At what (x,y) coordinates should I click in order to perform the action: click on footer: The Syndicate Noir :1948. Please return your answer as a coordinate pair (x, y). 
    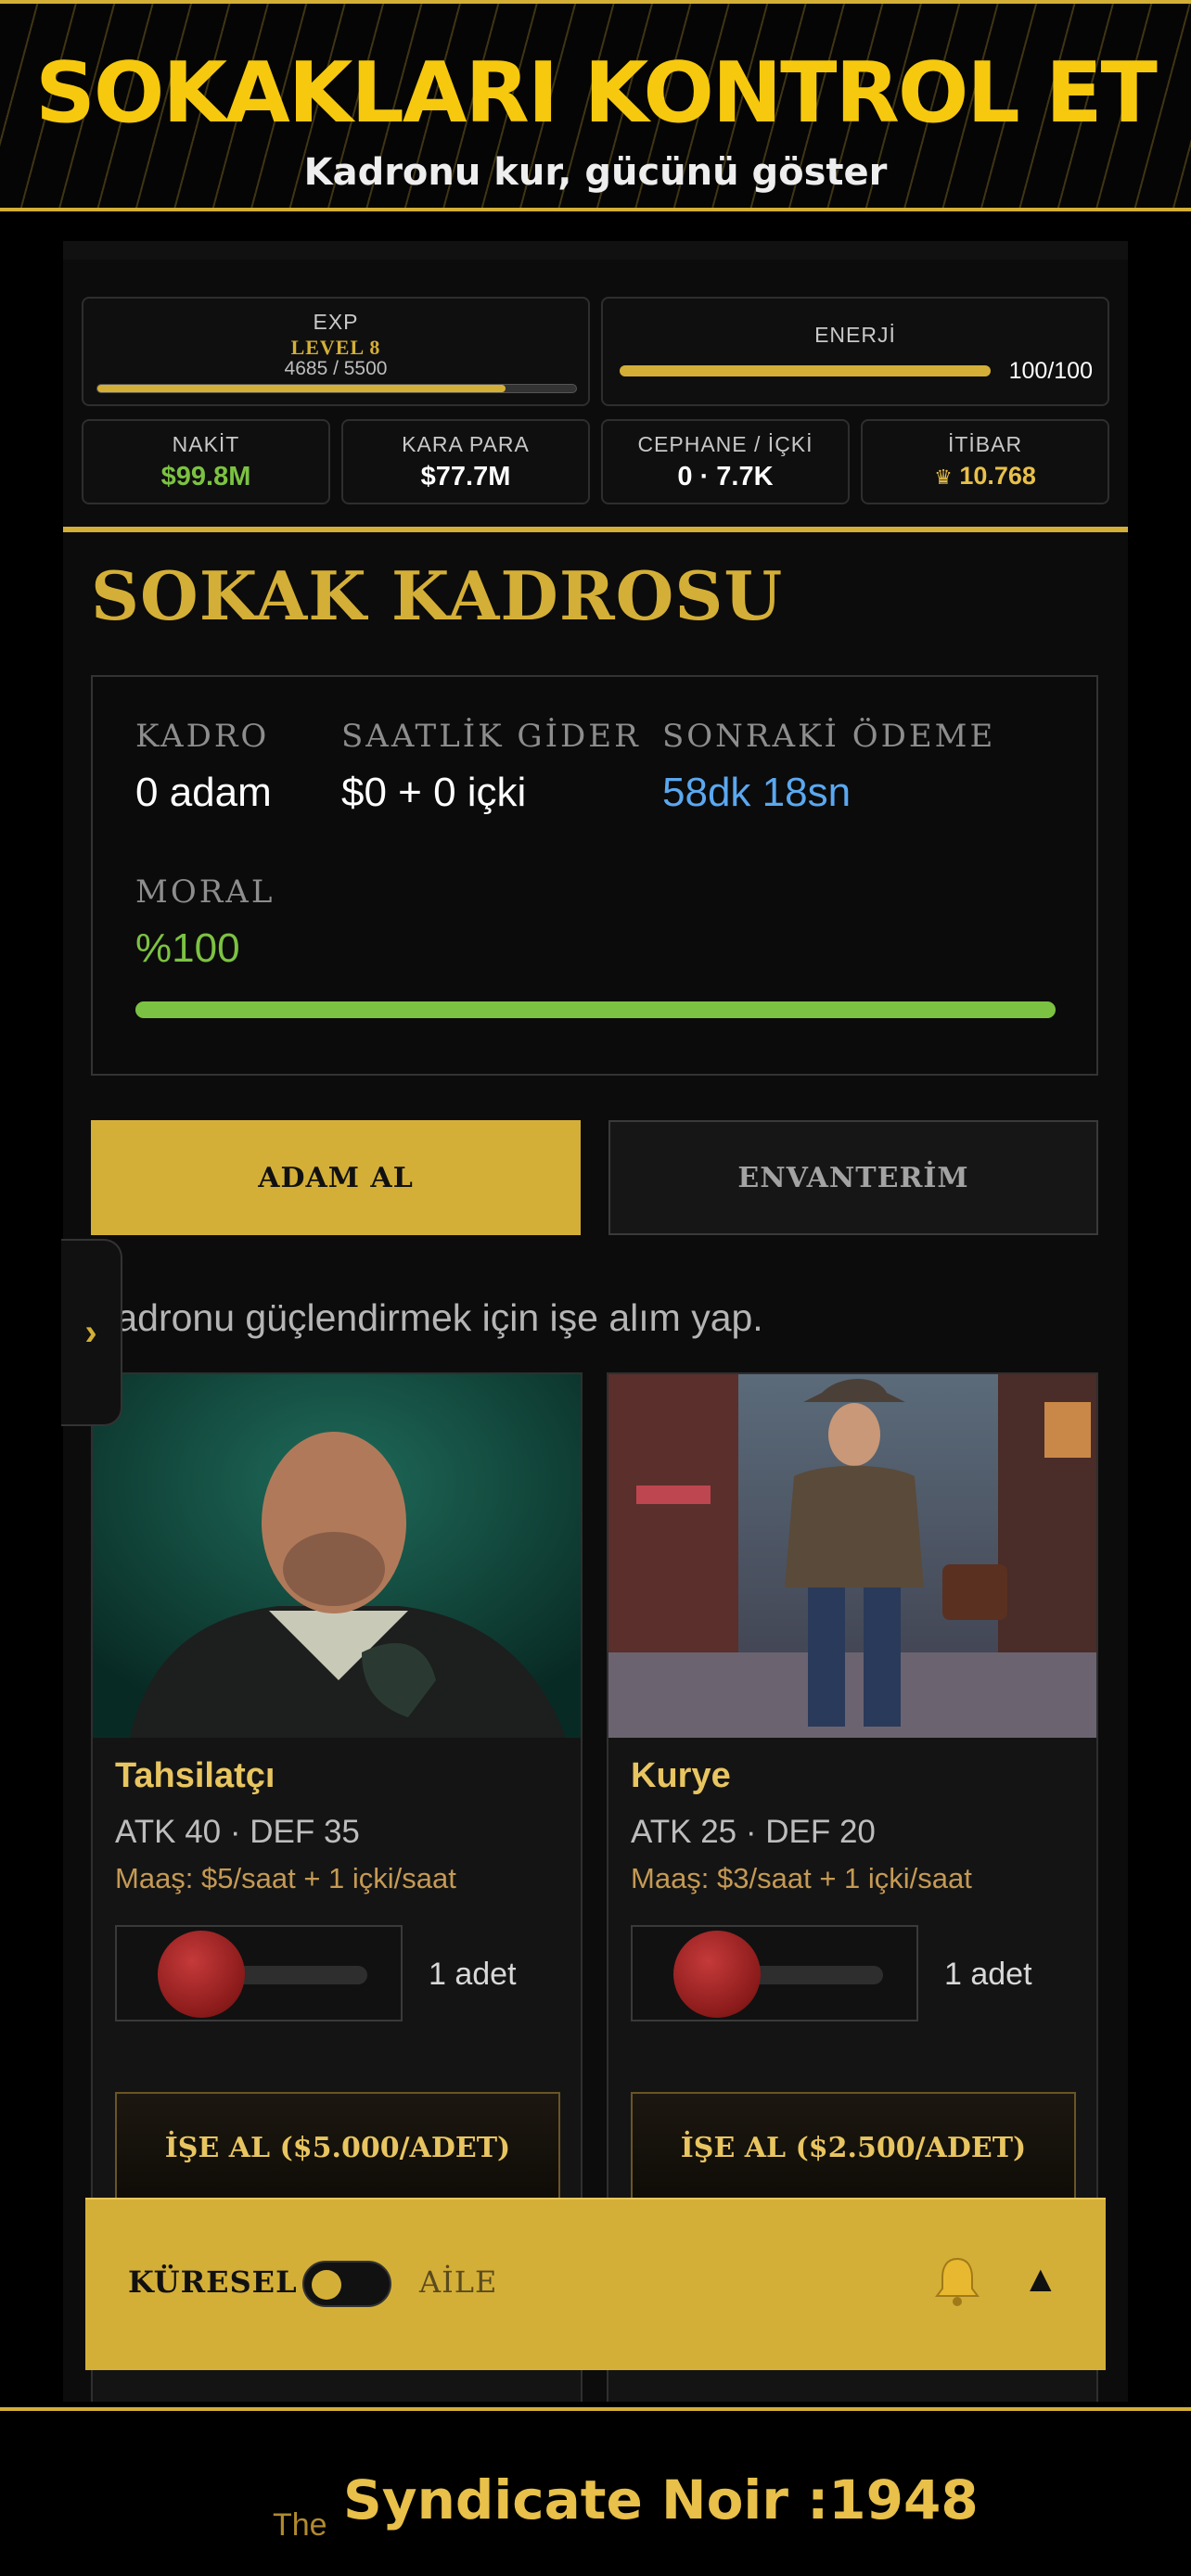
    Looking at the image, I should click on (595, 2491).